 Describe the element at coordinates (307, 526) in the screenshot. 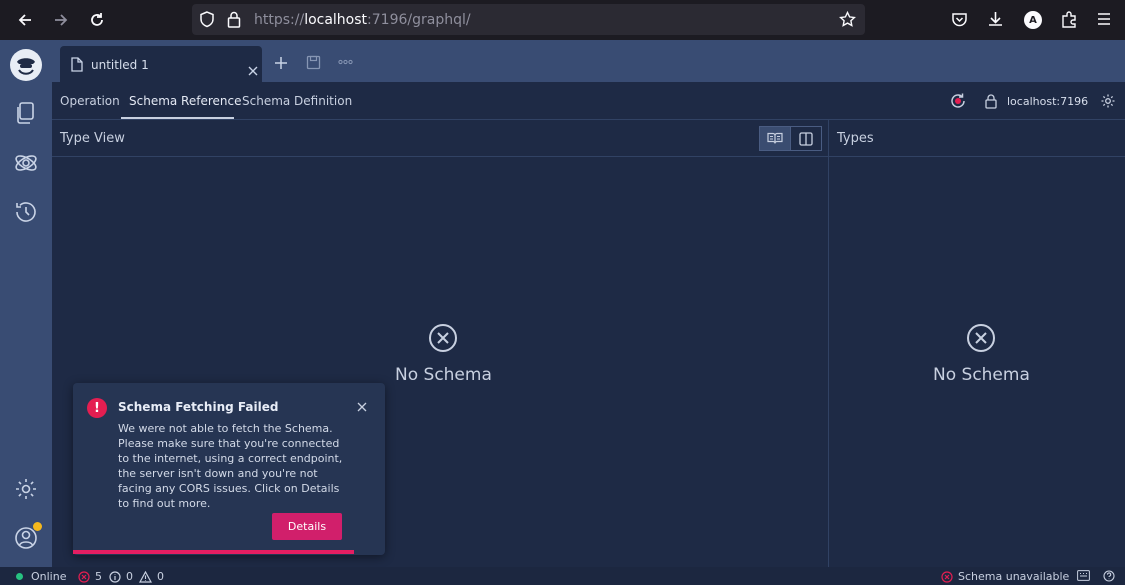

I see `details-button: Details` at that location.